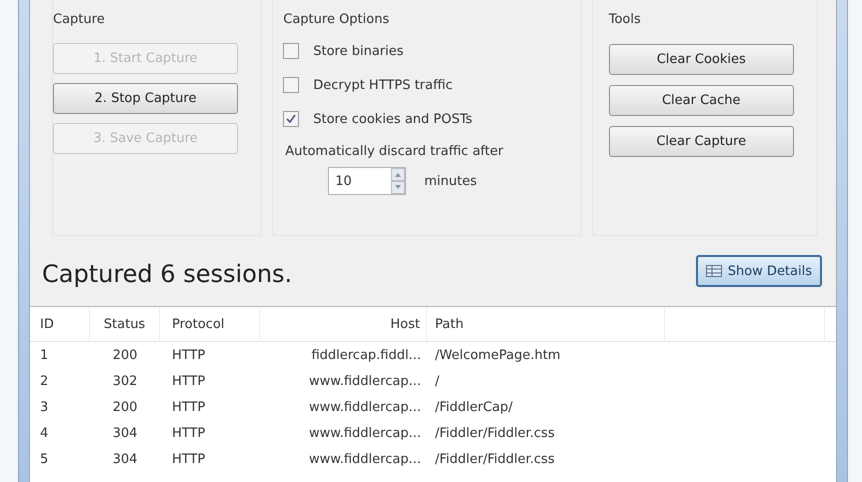 The height and width of the screenshot is (482, 862). I want to click on session-count: Captured 6 sessions., so click(167, 273).